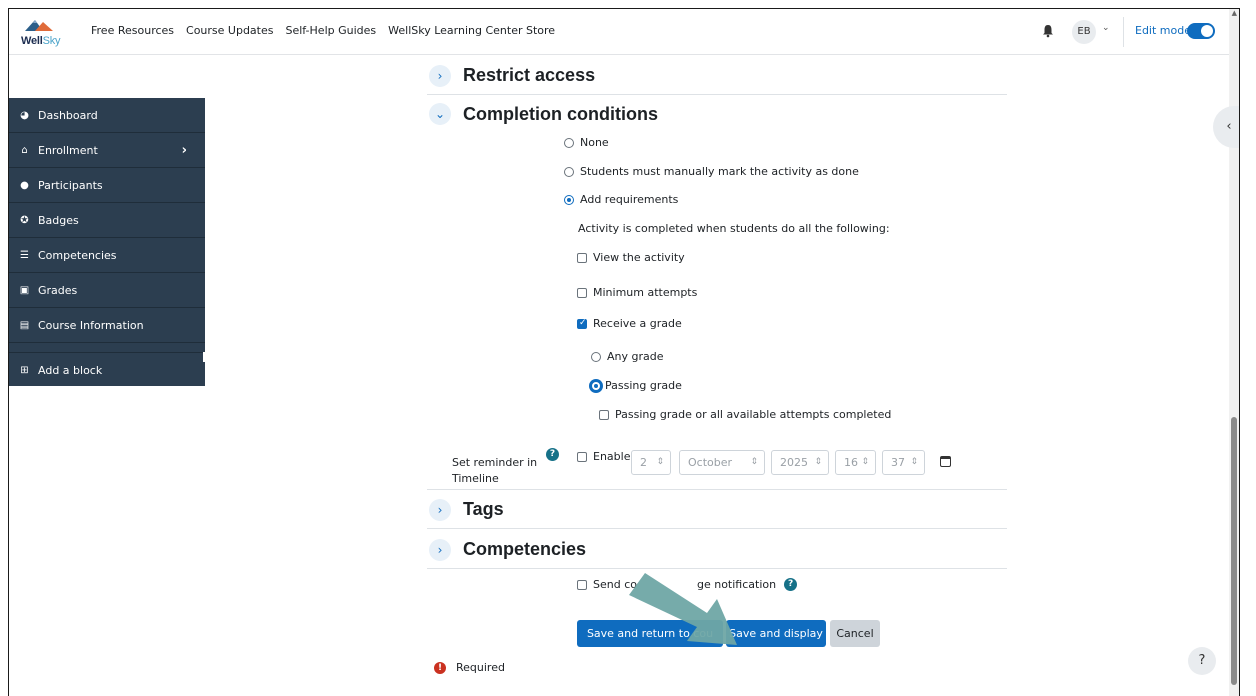 Image resolution: width=1256 pixels, height=696 pixels. Describe the element at coordinates (855, 633) in the screenshot. I see `cancel-button: Cancel` at that location.